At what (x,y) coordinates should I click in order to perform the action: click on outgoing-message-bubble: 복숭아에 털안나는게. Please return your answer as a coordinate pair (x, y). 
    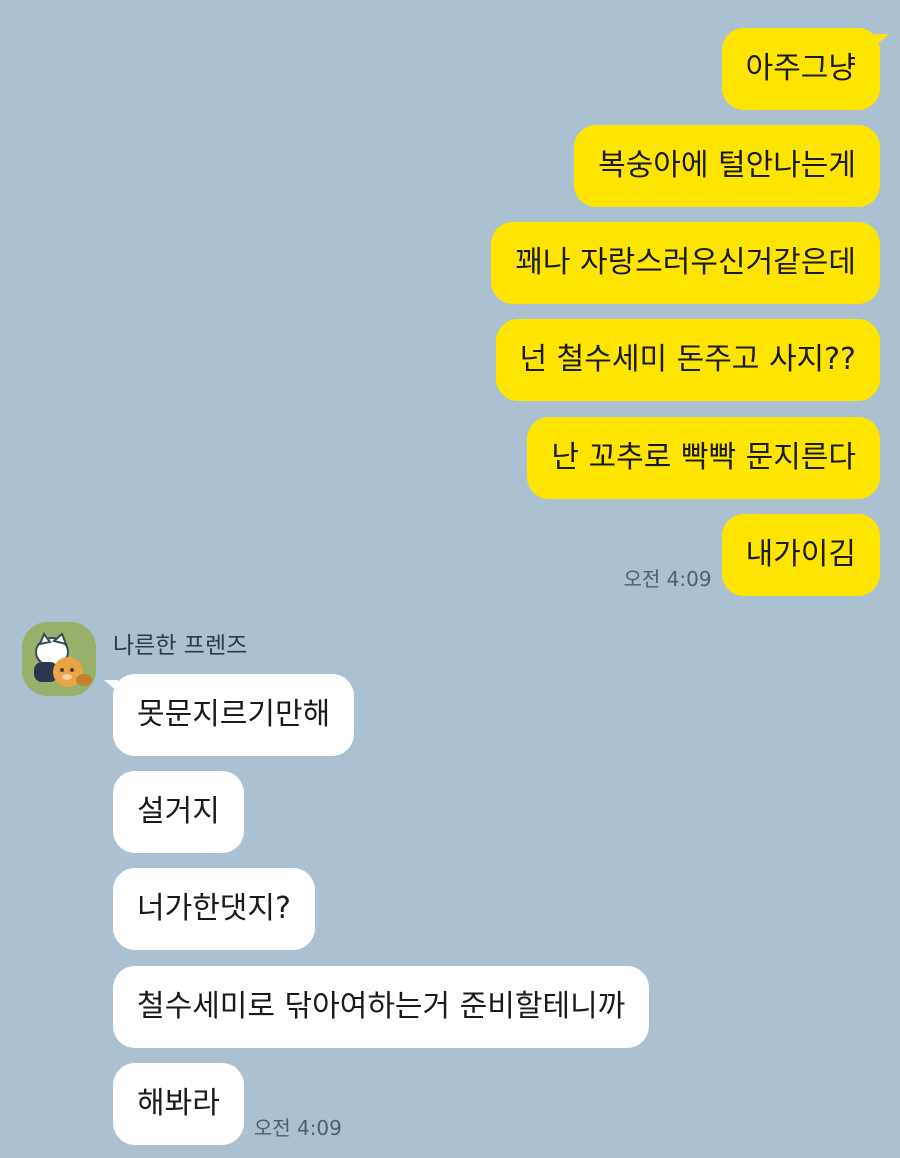
    Looking at the image, I should click on (727, 166).